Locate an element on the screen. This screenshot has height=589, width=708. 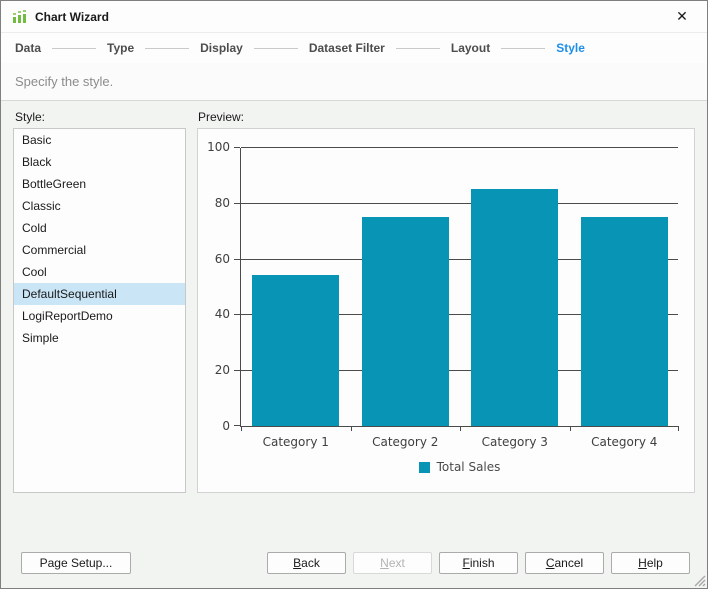
style-list-item-classic: Classic is located at coordinates (99, 206).